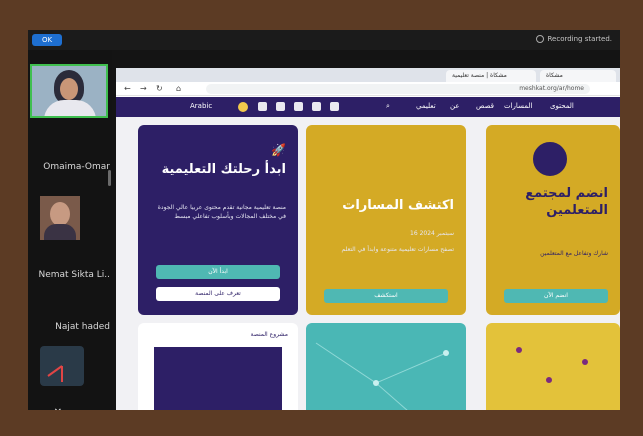 This screenshot has height=436, width=643. What do you see at coordinates (334, 106) in the screenshot?
I see `plus-icon` at bounding box center [334, 106].